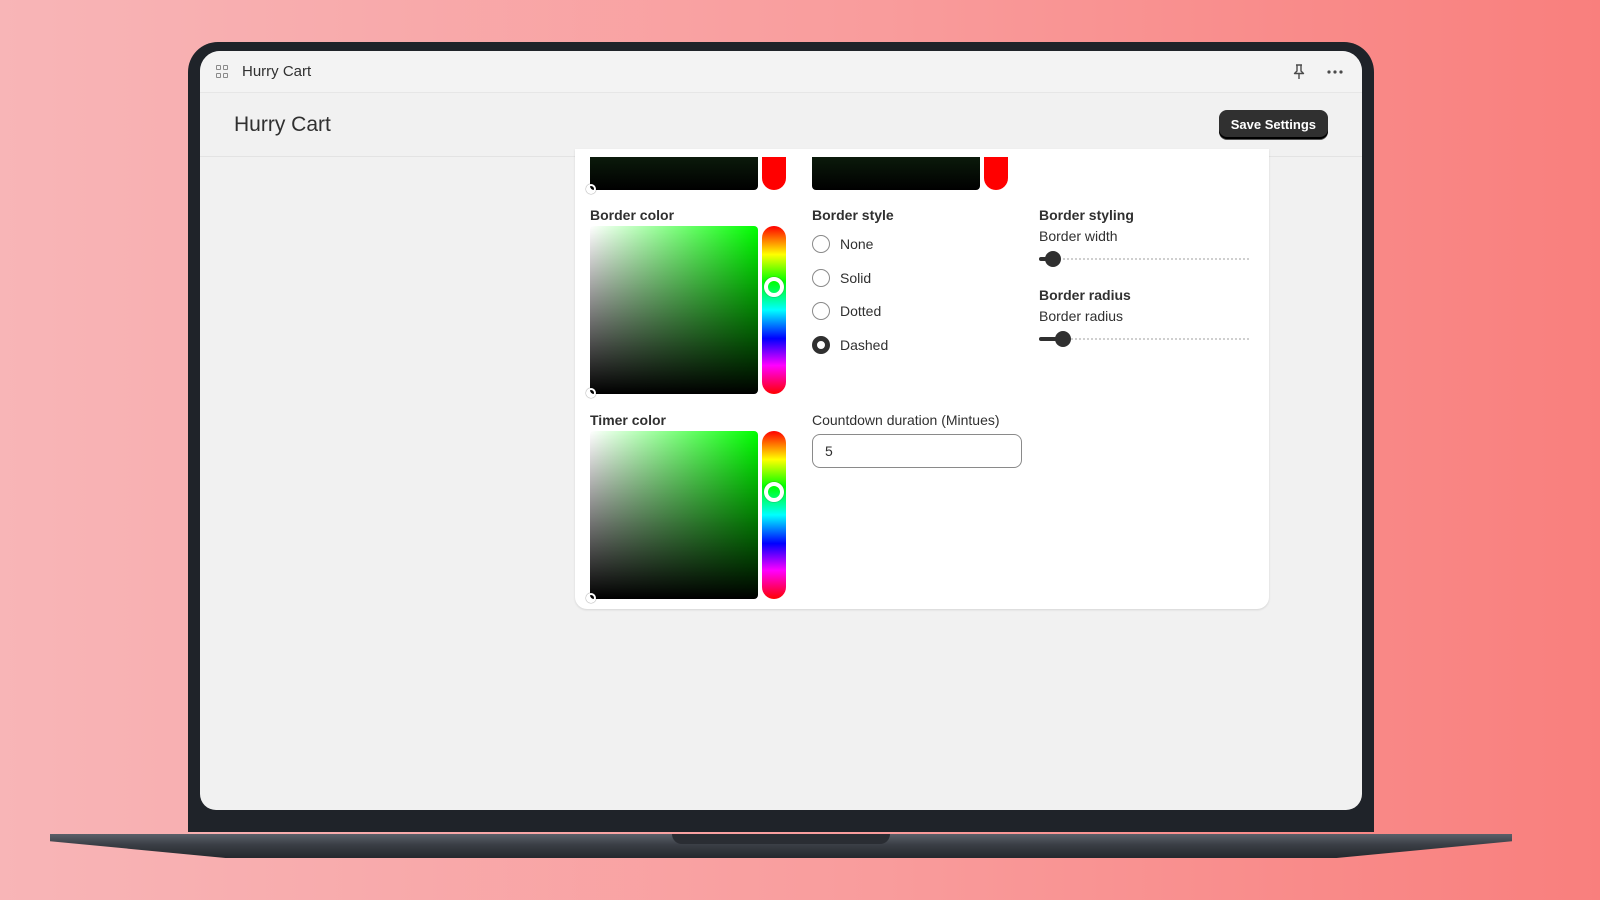  I want to click on pin-icon, so click(1299, 72).